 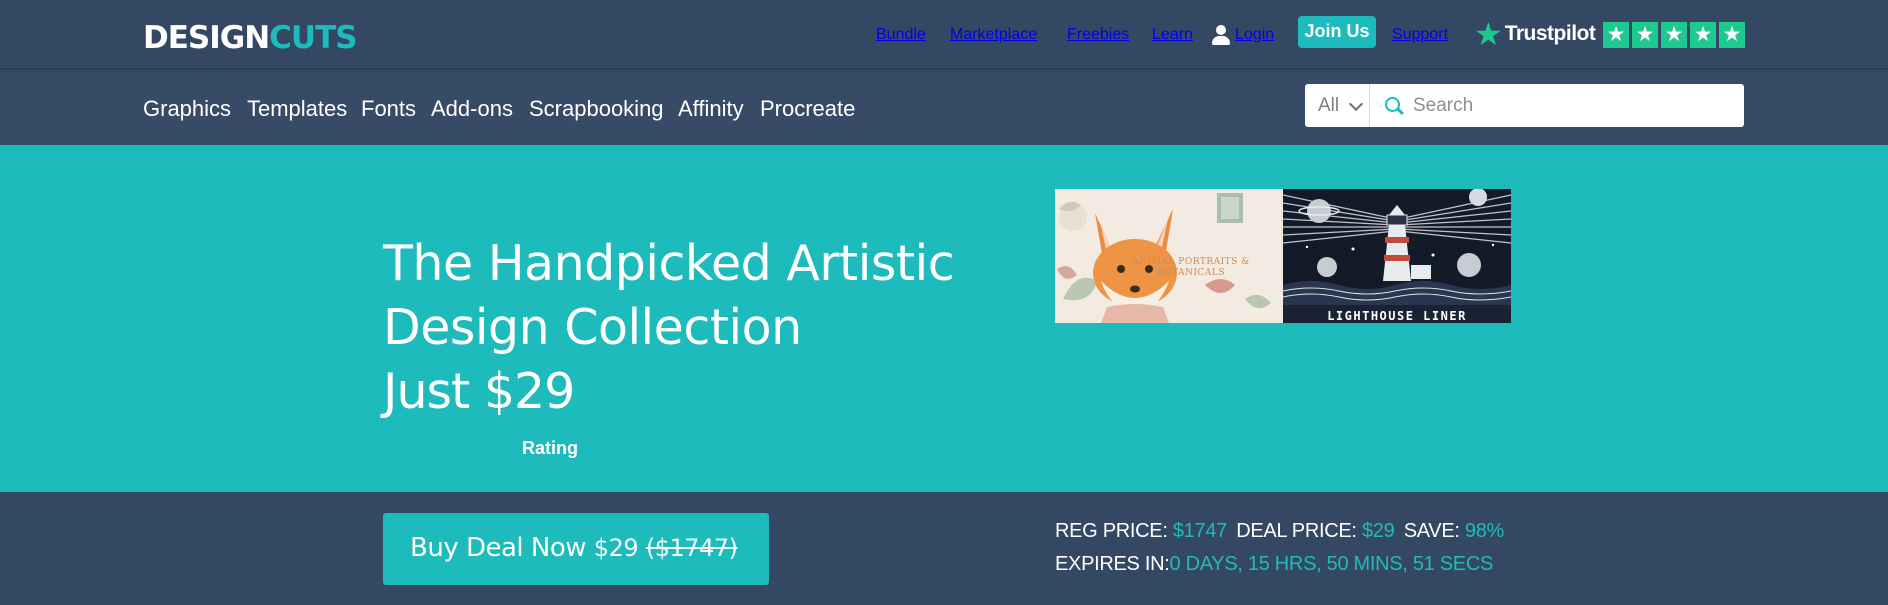 What do you see at coordinates (1431, 531) in the screenshot?
I see `save-label: SAVE:` at bounding box center [1431, 531].